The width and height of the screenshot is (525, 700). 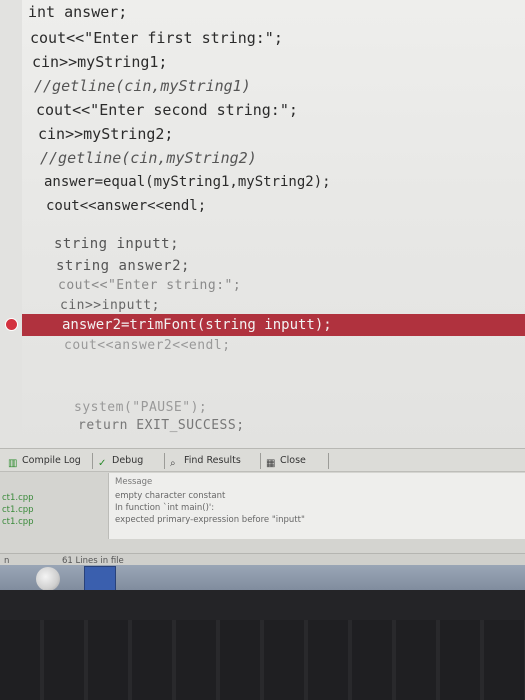 I want to click on code-line: cout<<answer<<endl;, so click(x=126, y=206).